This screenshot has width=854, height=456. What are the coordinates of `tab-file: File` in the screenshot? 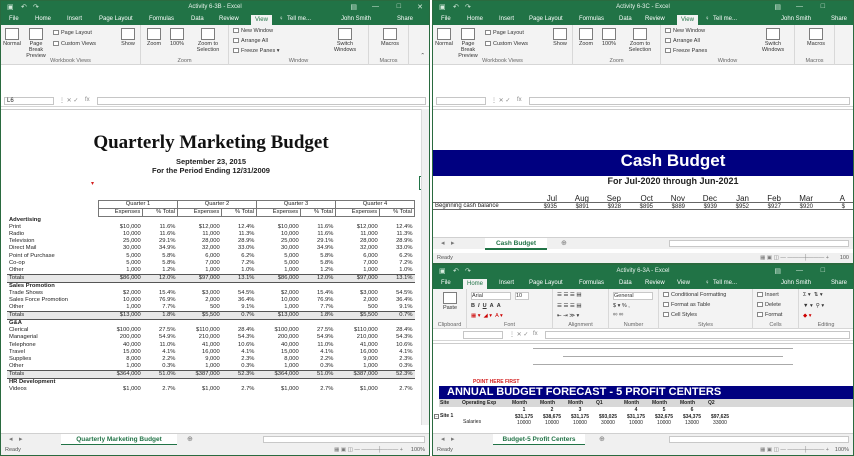 It's located at (446, 19).